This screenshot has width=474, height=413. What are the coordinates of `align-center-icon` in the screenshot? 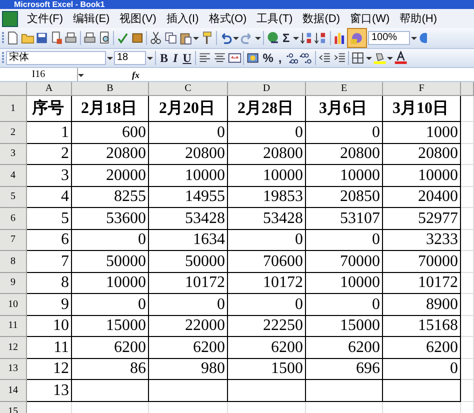 It's located at (219, 58).